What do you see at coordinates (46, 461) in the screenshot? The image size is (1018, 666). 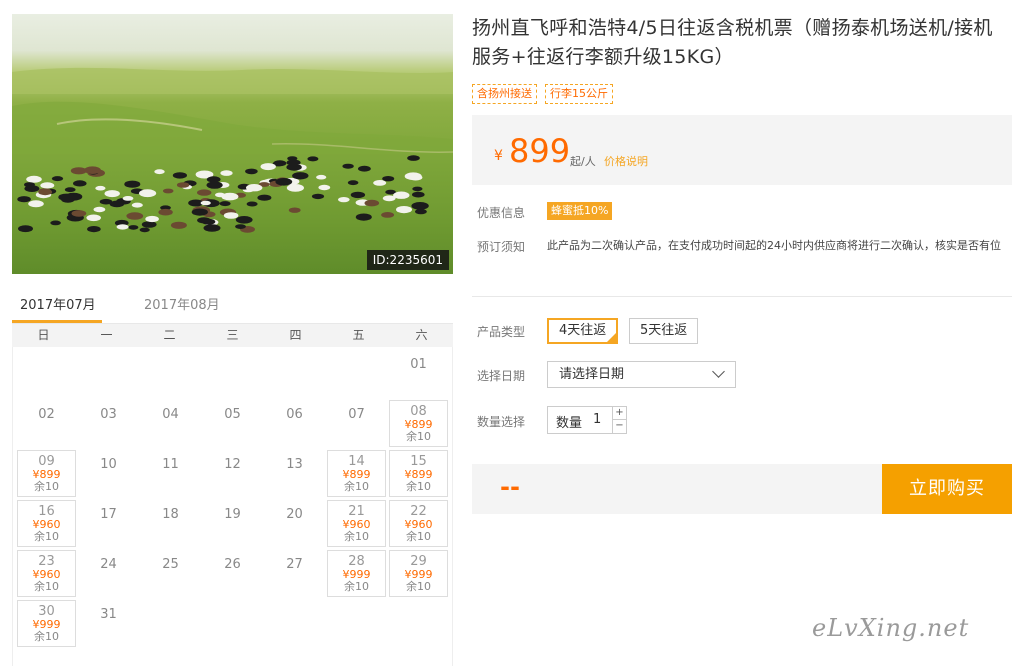 I see `day-number: 09` at bounding box center [46, 461].